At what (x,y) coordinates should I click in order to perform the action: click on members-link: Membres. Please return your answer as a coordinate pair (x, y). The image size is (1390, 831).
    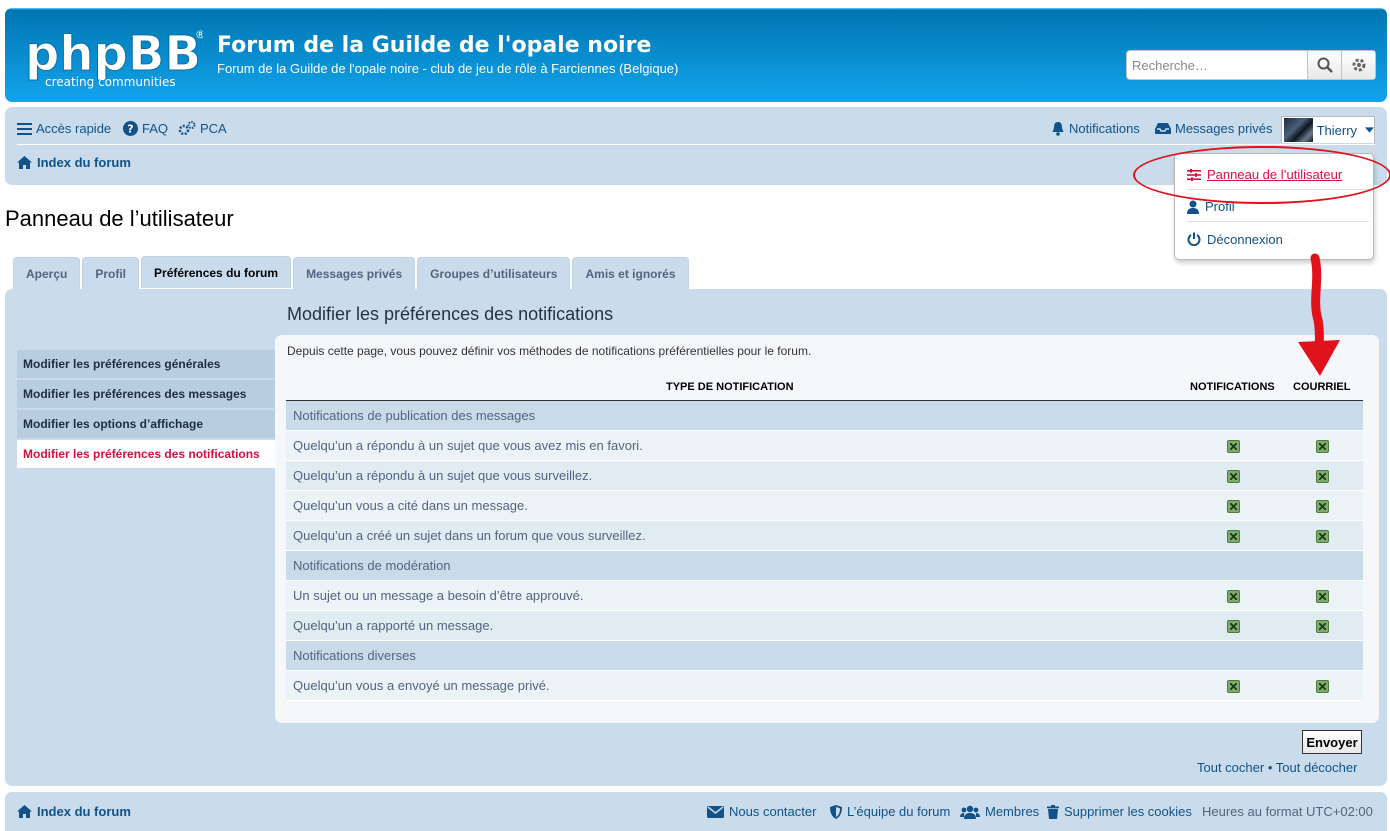
    Looking at the image, I should click on (999, 811).